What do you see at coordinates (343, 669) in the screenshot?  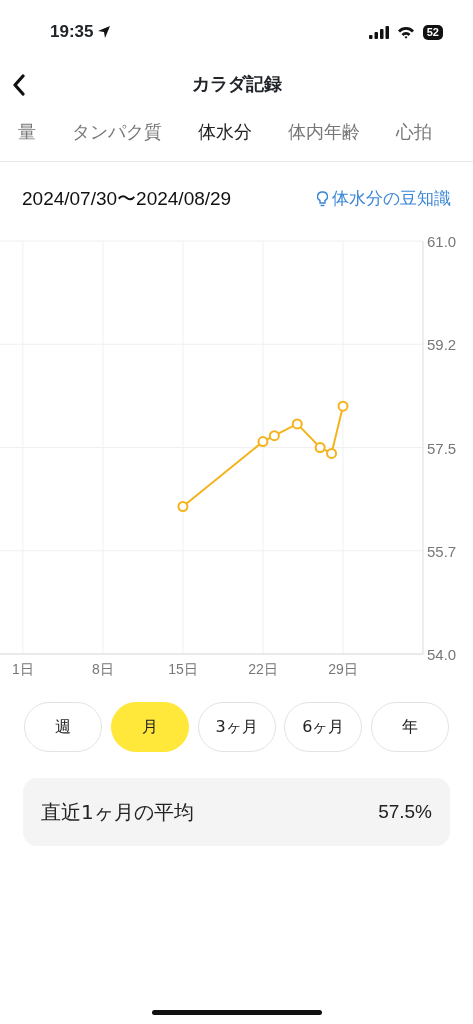 I see `x-tick-label: 29日` at bounding box center [343, 669].